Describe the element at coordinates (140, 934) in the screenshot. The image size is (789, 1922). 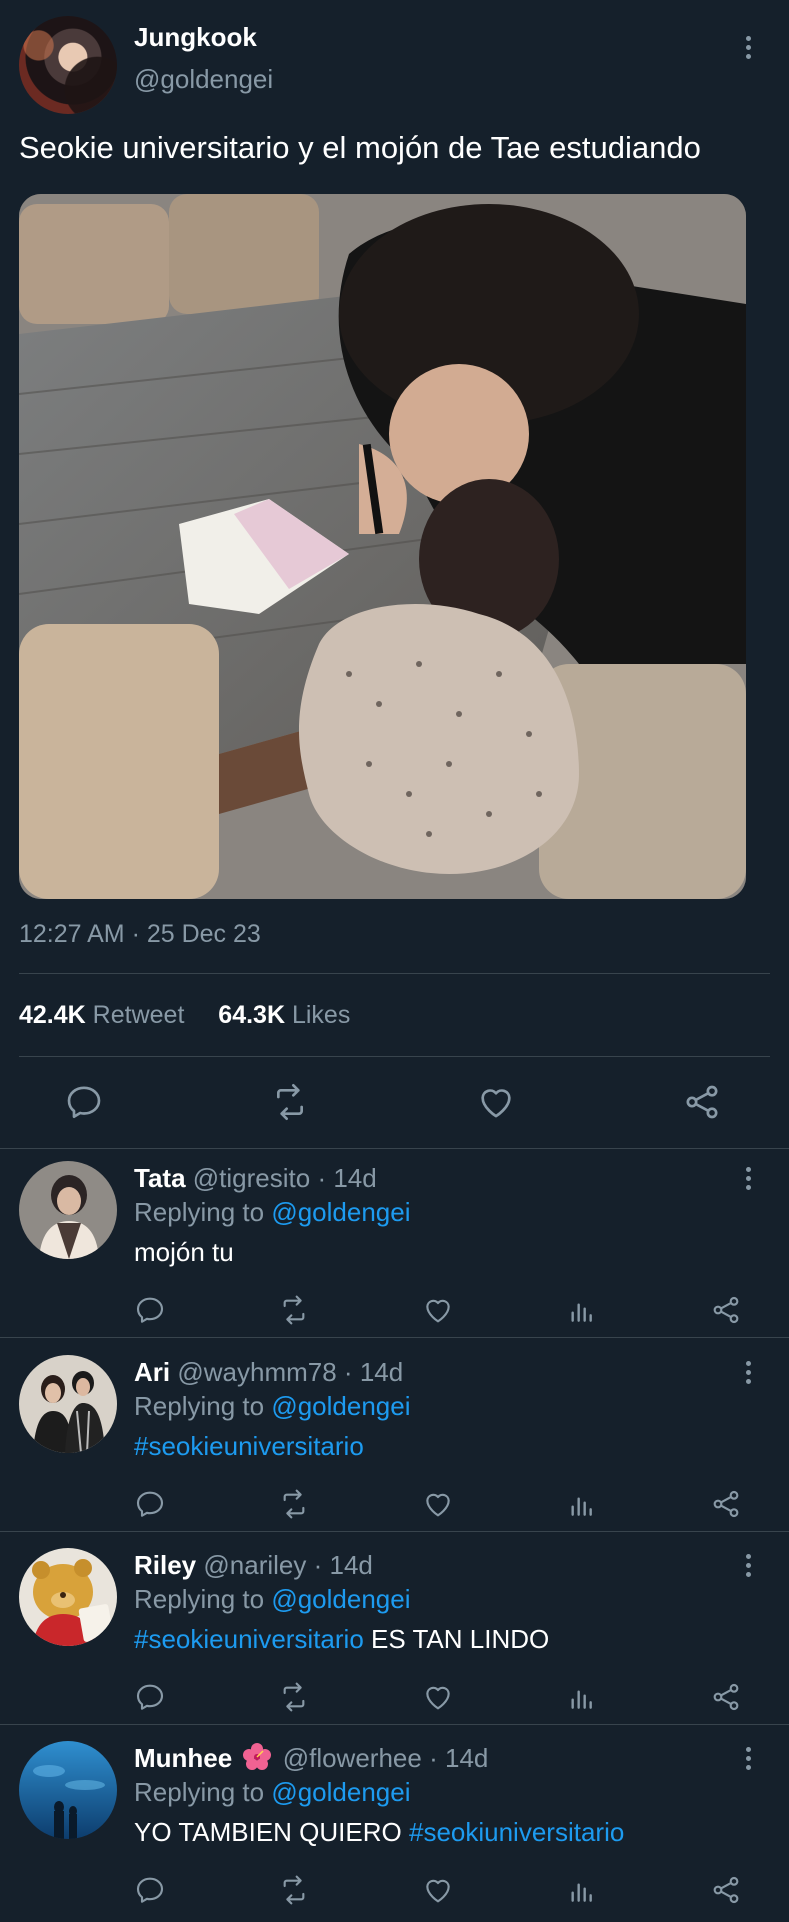
I see `tweet-timestamp: 12:27 AM · 25 Dec 23` at that location.